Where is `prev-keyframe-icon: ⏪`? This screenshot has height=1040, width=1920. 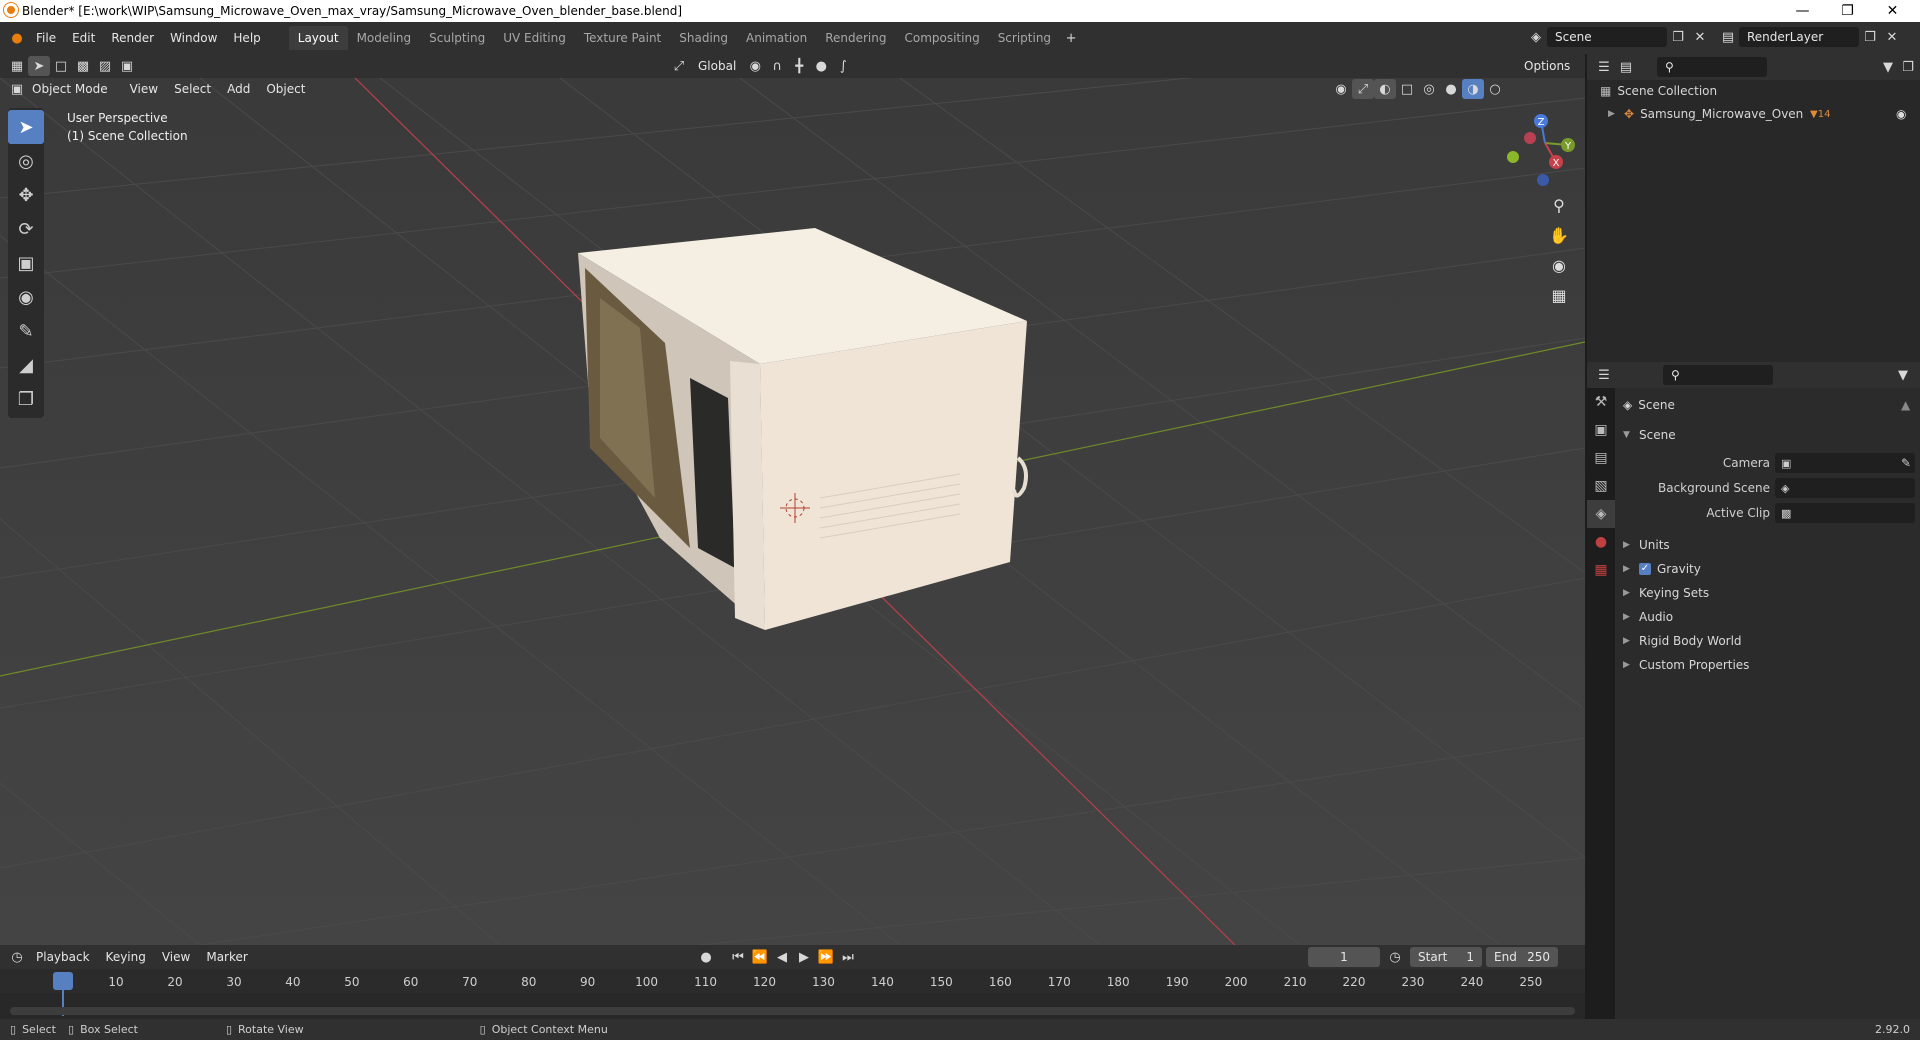 prev-keyframe-icon: ⏪ is located at coordinates (760, 957).